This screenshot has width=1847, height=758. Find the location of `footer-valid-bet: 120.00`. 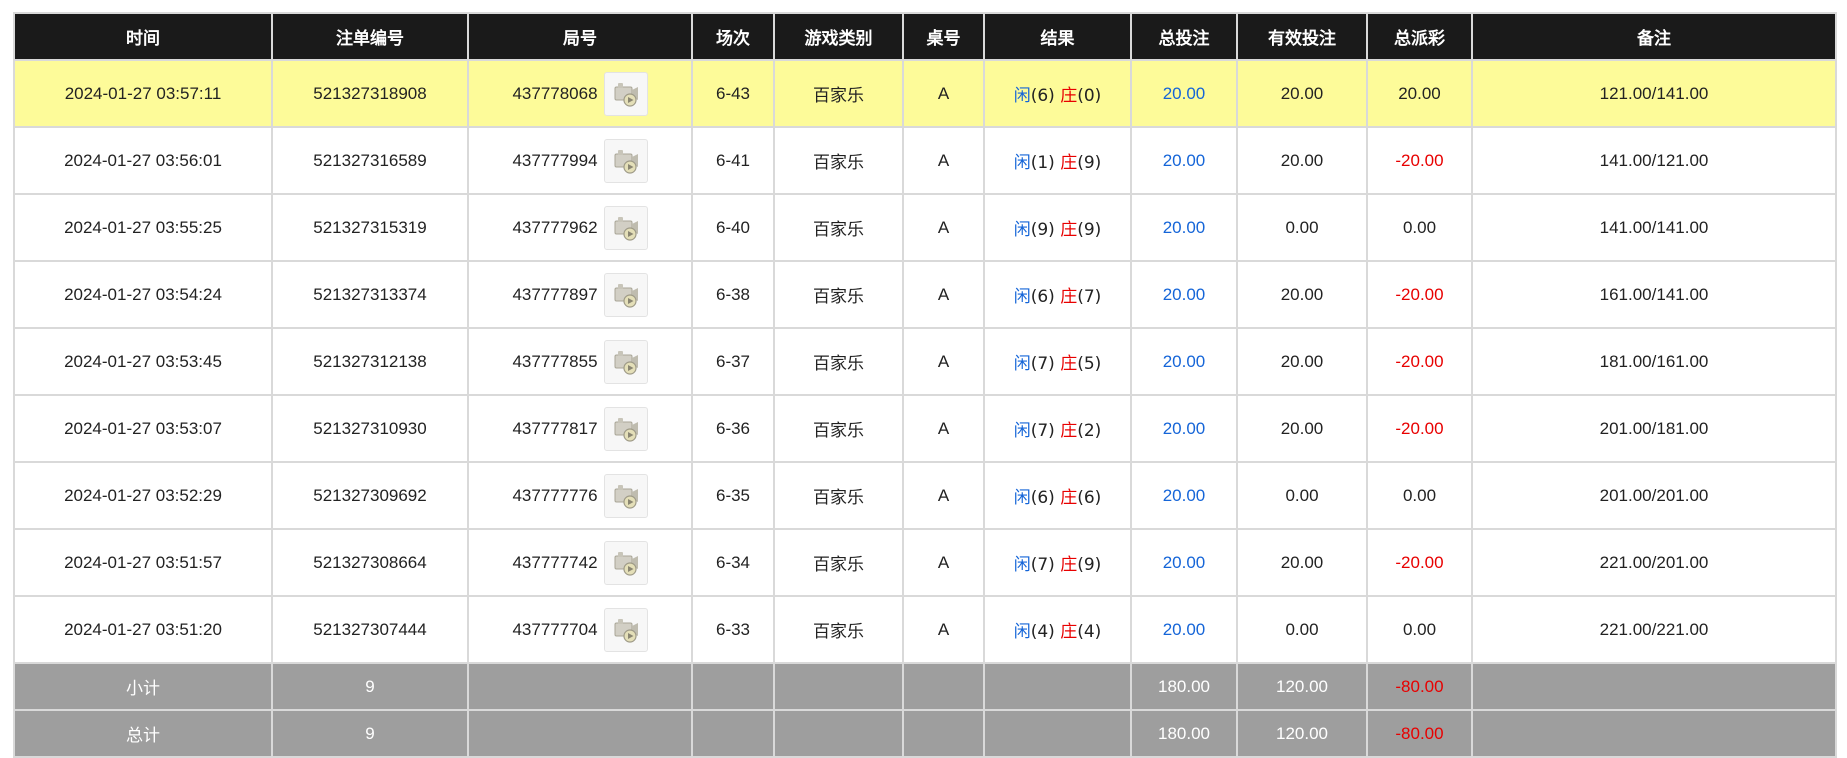

footer-valid-bet: 120.00 is located at coordinates (1302, 686).